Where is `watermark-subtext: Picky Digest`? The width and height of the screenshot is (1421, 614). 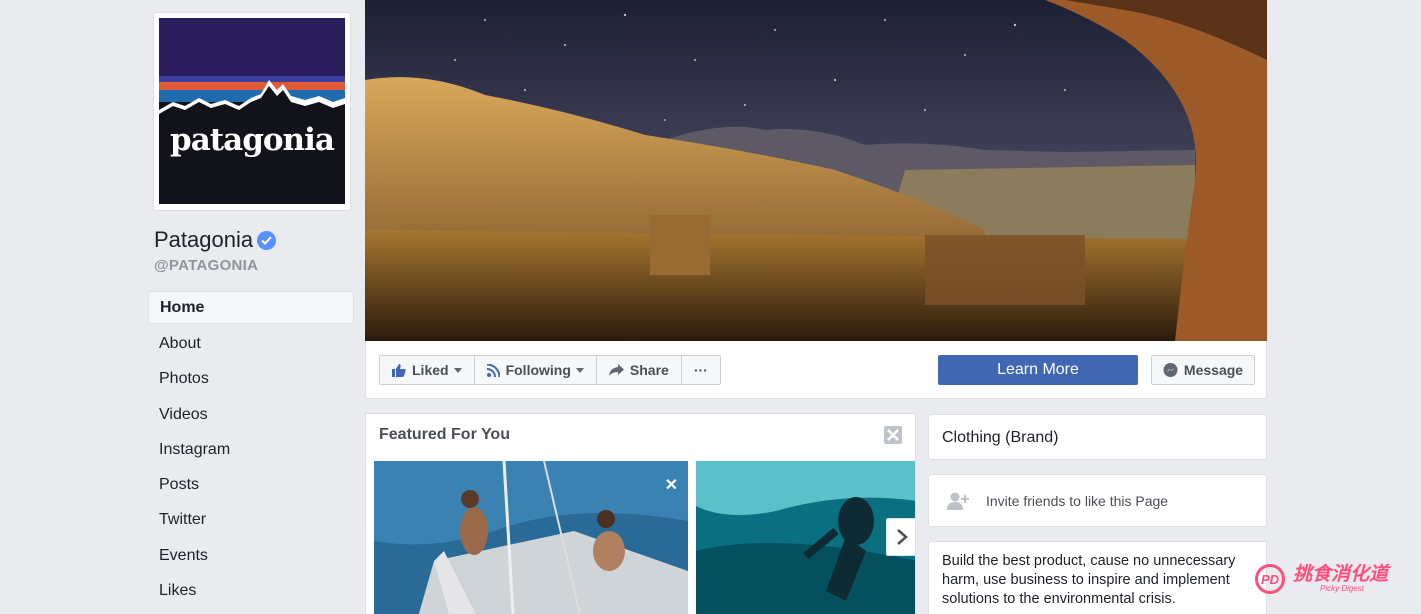
watermark-subtext: Picky Digest is located at coordinates (1342, 588).